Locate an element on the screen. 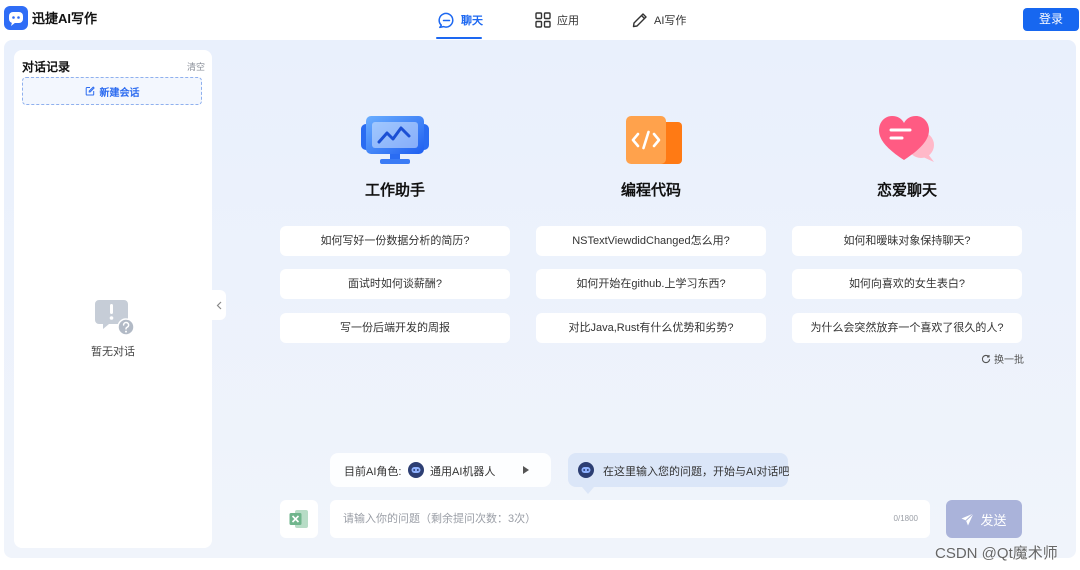  suggested-question: 为什么会突然放弃一个喜欢了很久的人? is located at coordinates (907, 328).